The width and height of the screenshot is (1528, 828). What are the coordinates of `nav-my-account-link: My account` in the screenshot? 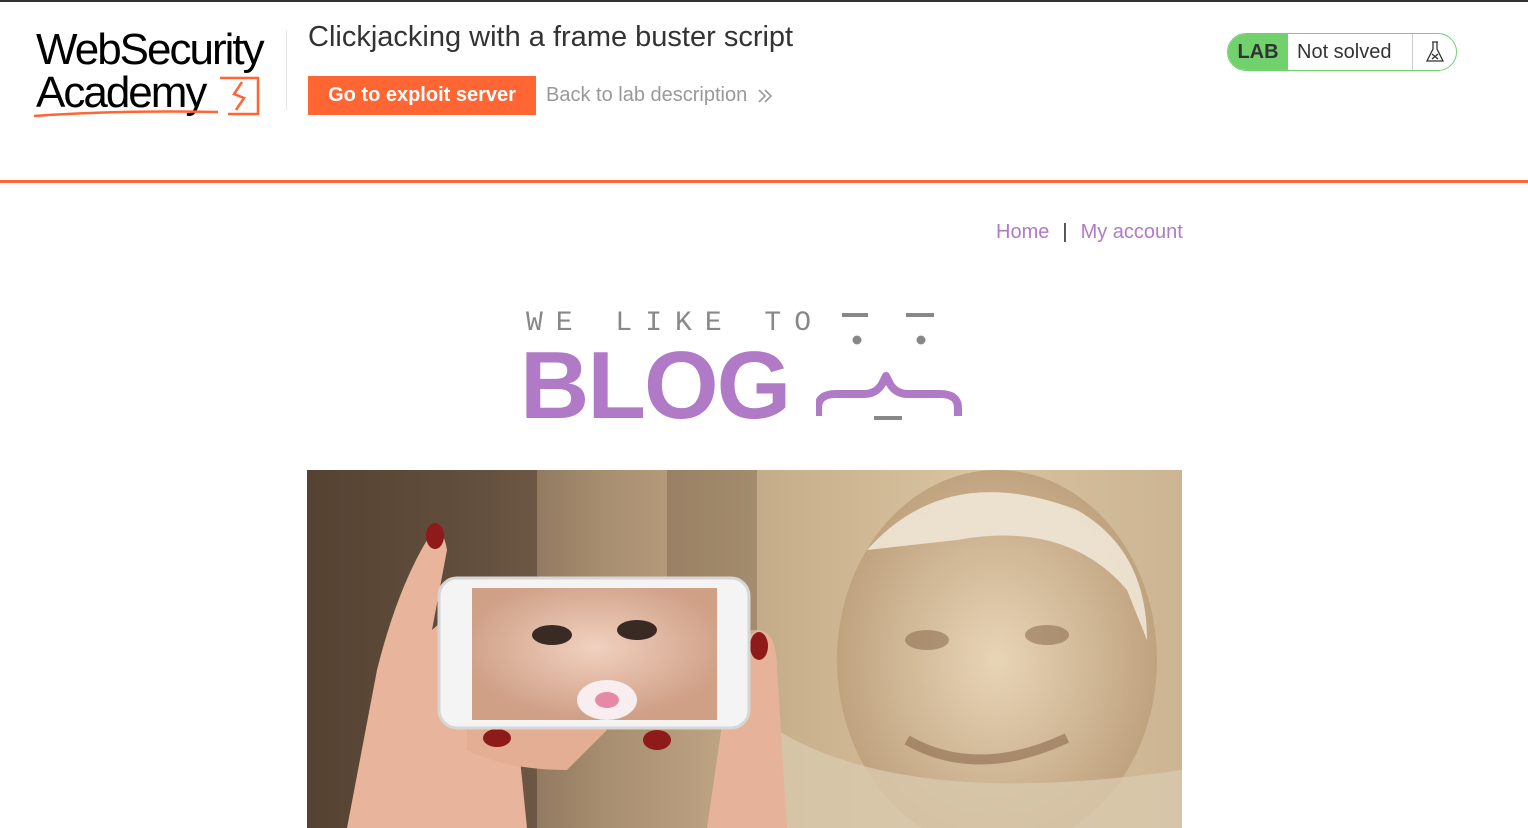 It's located at (1132, 232).